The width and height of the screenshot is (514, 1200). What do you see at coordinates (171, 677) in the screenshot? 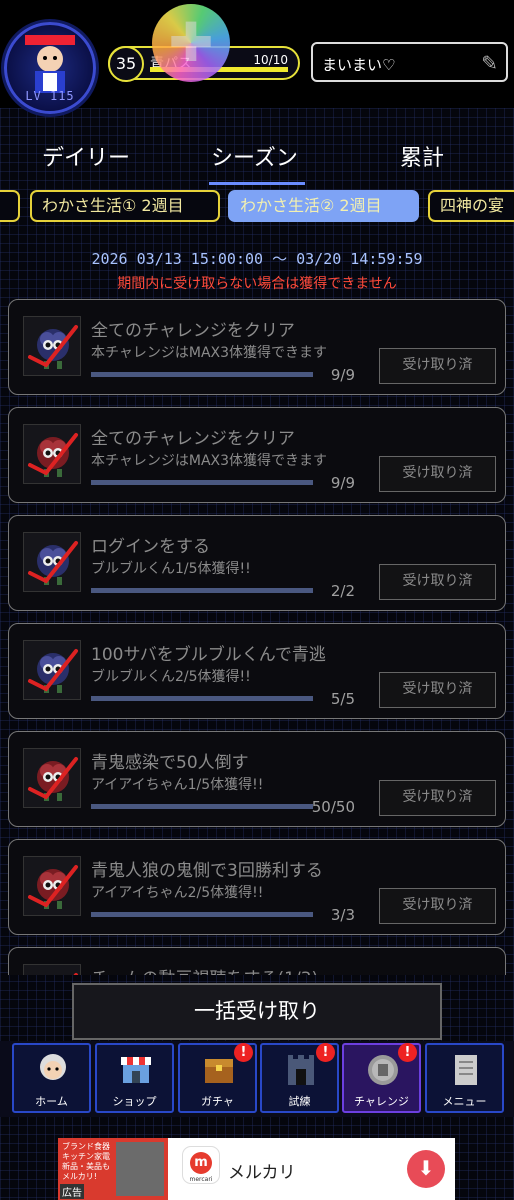
I see `challenge-subtitle: ブルブルくん2/5体獲得!!` at bounding box center [171, 677].